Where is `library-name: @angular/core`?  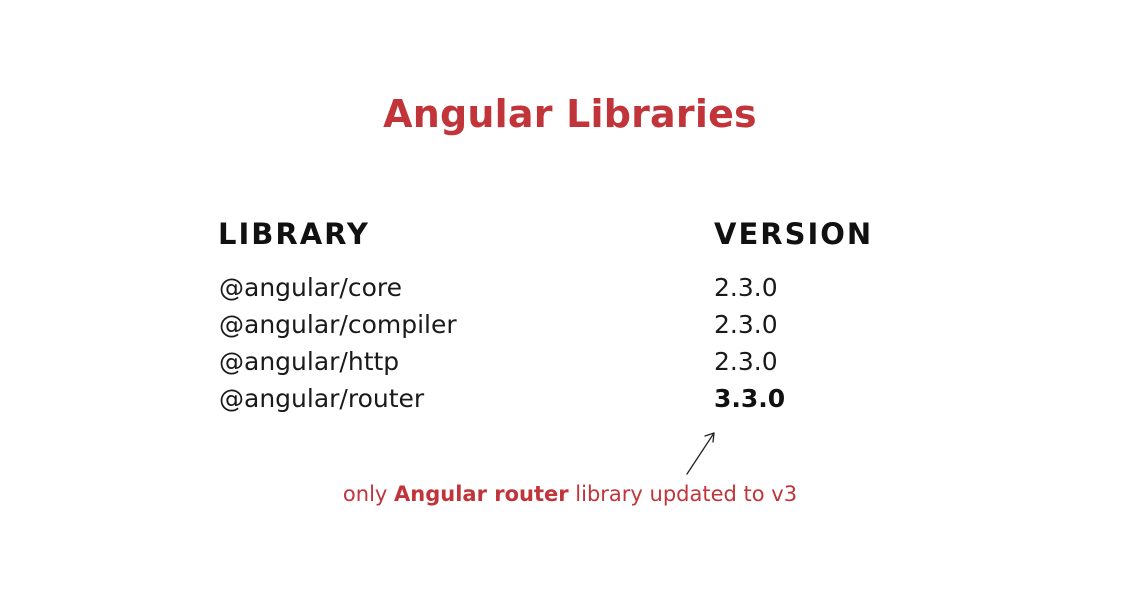 library-name: @angular/core is located at coordinates (310, 287).